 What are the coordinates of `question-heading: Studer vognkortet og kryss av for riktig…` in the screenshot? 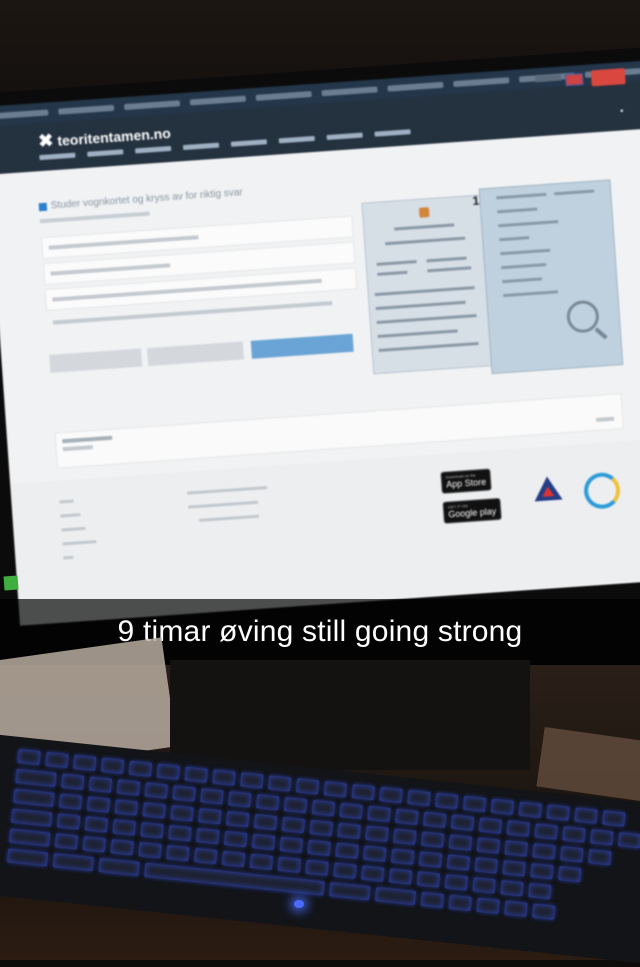 It's located at (140, 199).